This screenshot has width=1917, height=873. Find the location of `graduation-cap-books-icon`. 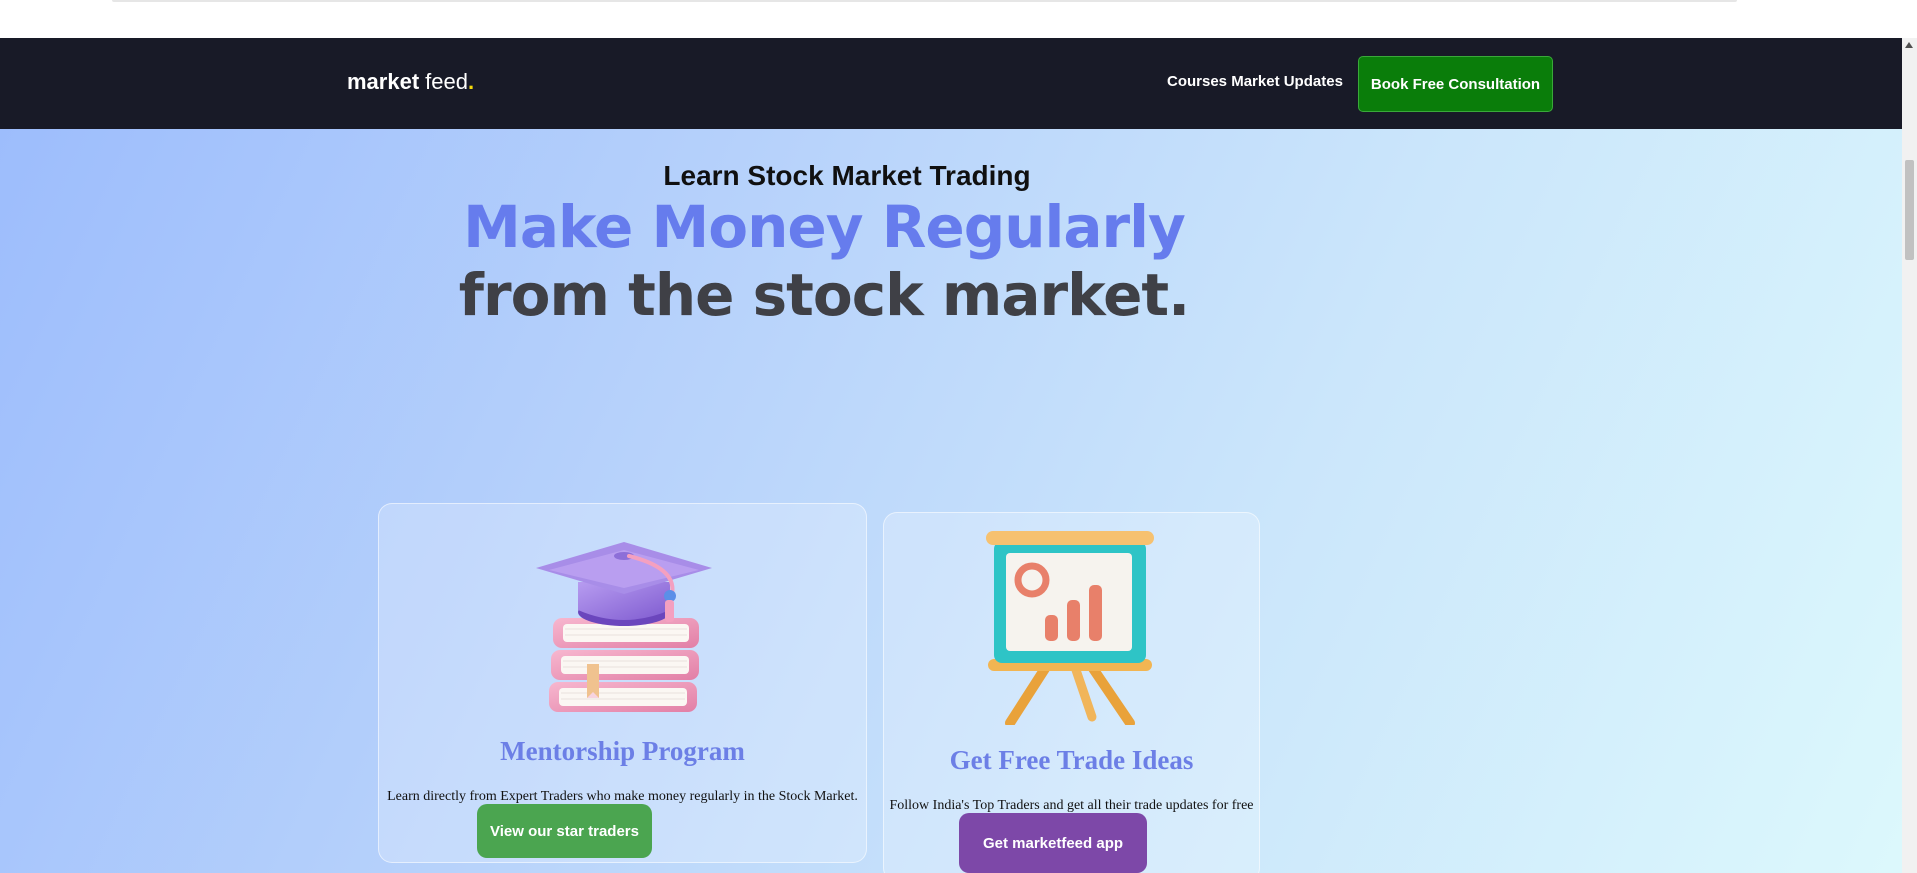

graduation-cap-books-icon is located at coordinates (624, 627).